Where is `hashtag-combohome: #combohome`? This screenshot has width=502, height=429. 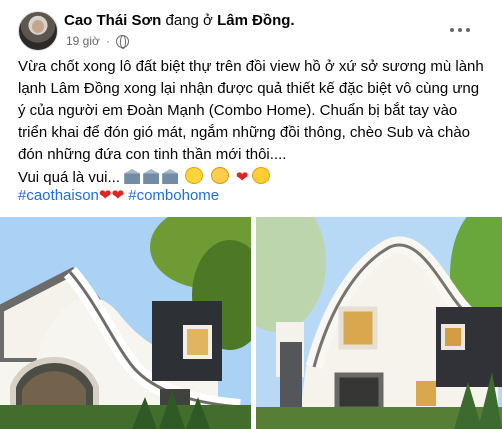 hashtag-combohome: #combohome is located at coordinates (173, 195).